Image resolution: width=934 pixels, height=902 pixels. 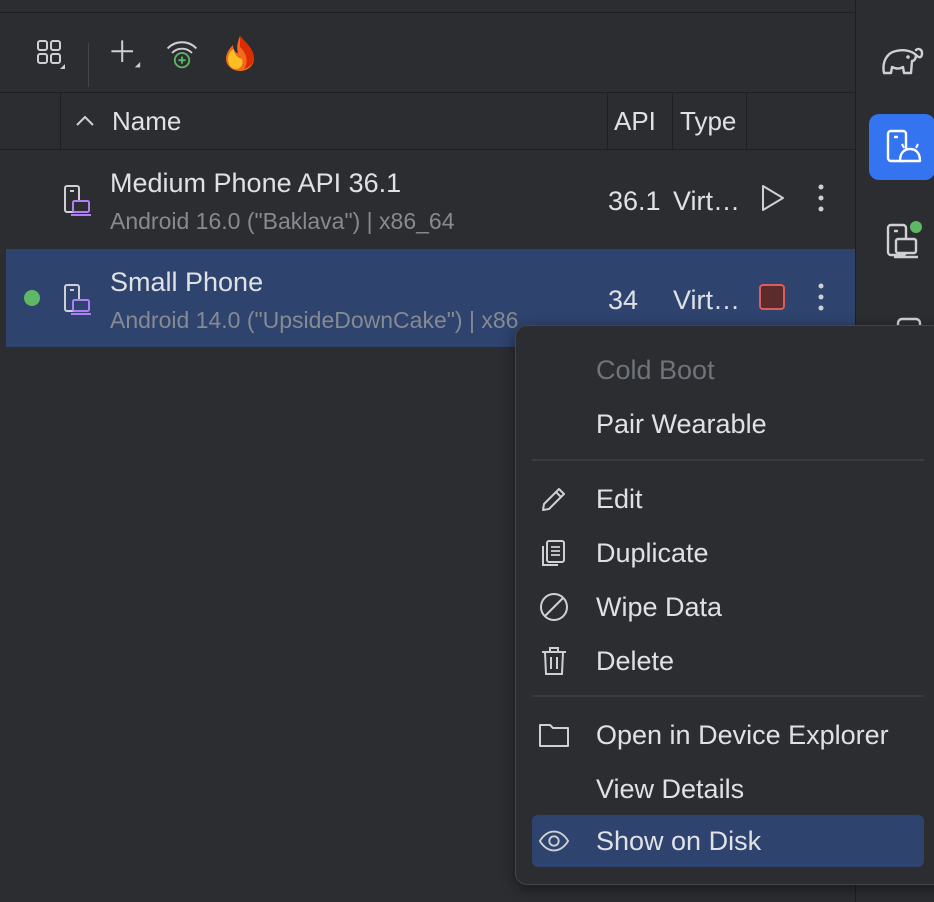 I want to click on firebase-icon, so click(x=240, y=53).